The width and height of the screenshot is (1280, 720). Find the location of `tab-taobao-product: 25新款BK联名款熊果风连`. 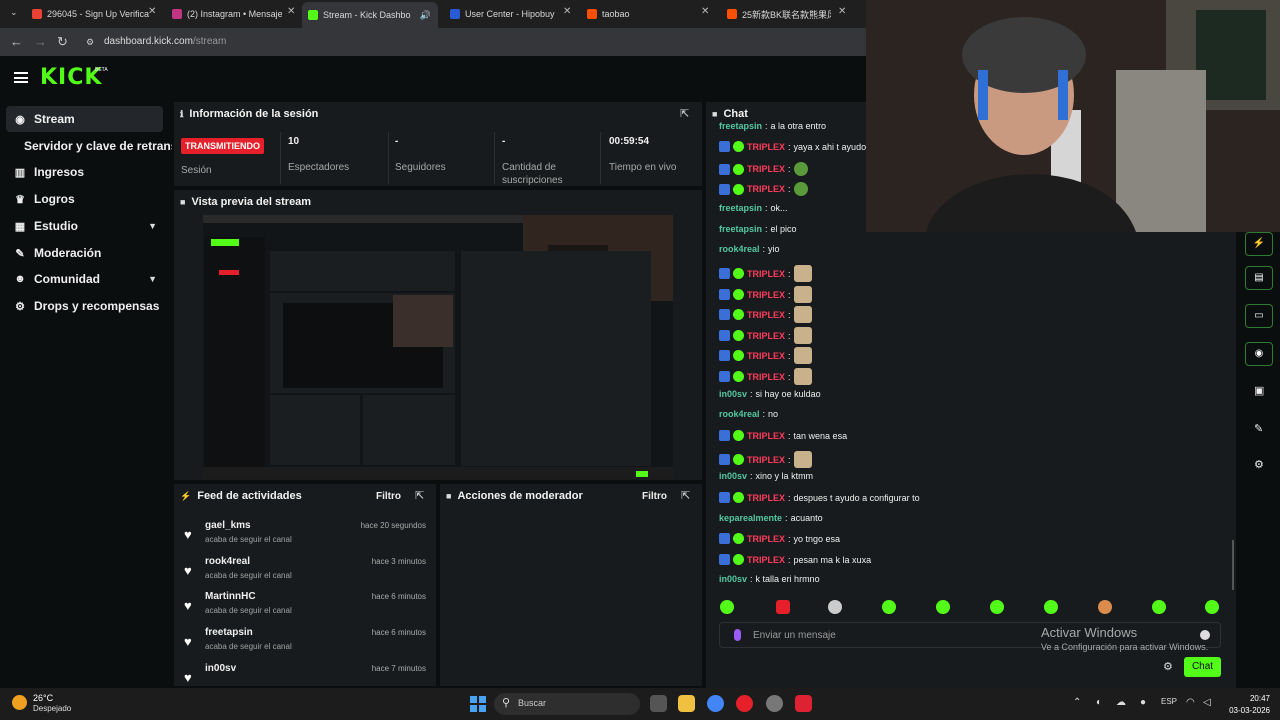

tab-taobao-product: 25新款BK联名款熊果风连 is located at coordinates (779, 14).